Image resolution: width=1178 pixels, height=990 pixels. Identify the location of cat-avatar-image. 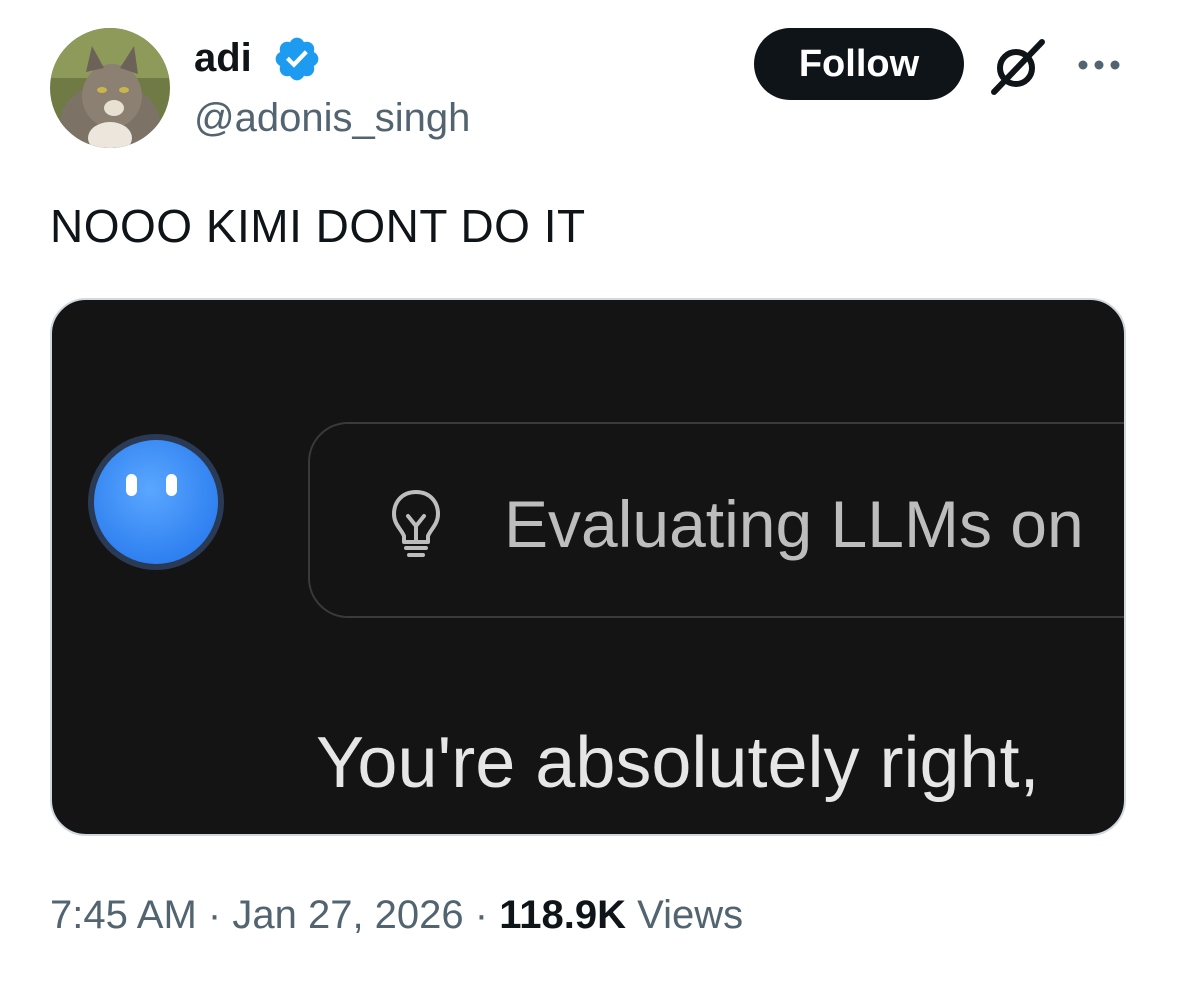
(110, 88).